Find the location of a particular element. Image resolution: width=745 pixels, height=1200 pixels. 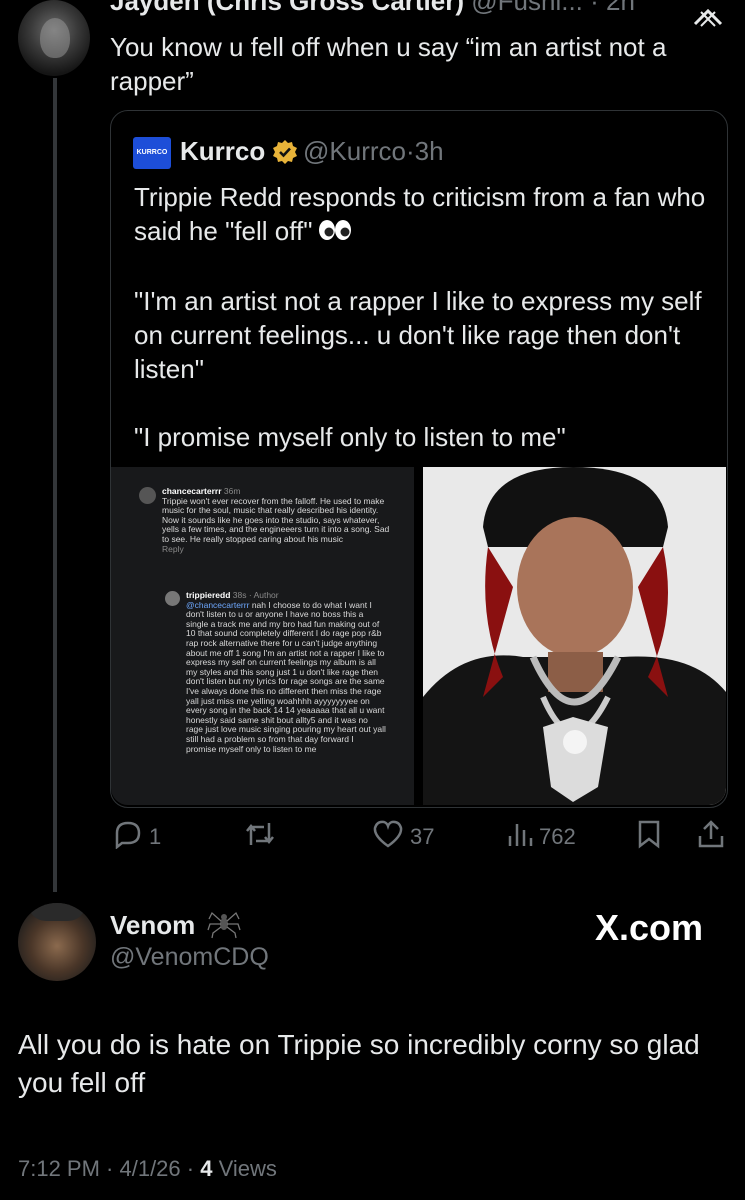

bookmark-button is located at coordinates (649, 837).